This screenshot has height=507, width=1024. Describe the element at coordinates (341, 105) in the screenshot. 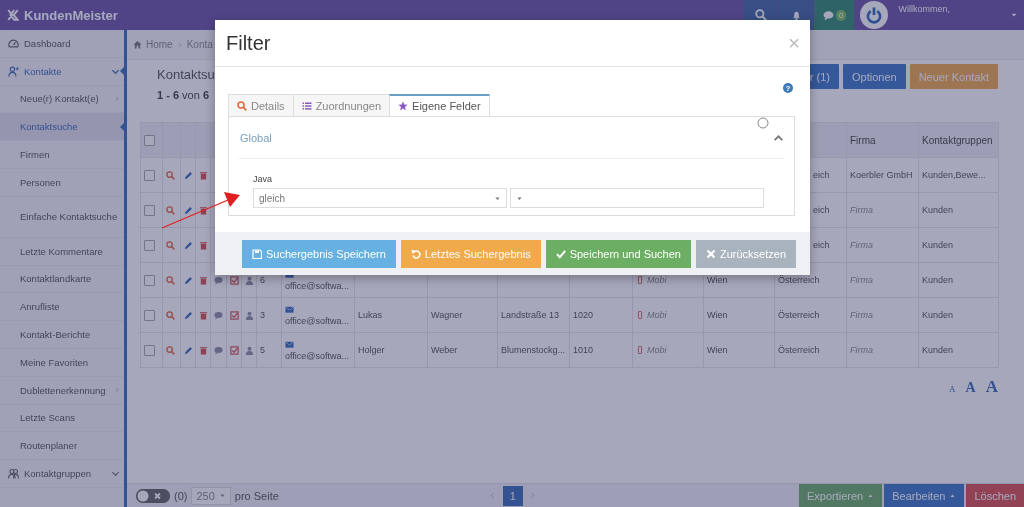

I see `tab: Zuordnungen` at that location.